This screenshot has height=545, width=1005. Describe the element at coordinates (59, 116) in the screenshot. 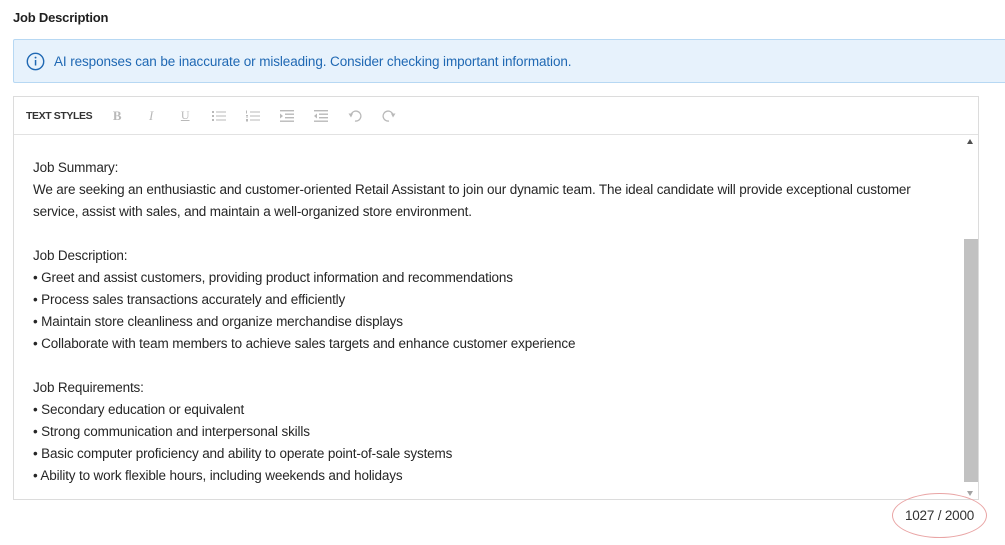

I see `text-styles-dropdown: TEXT STYLES` at that location.